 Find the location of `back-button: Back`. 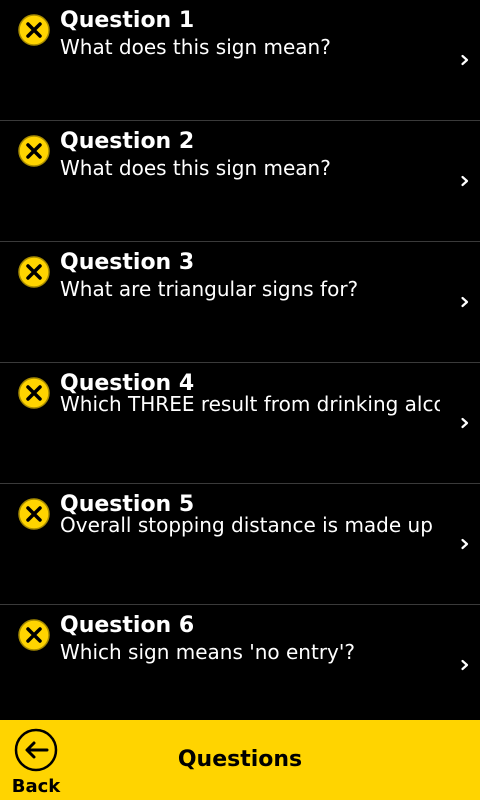

back-button: Back is located at coordinates (36, 762).